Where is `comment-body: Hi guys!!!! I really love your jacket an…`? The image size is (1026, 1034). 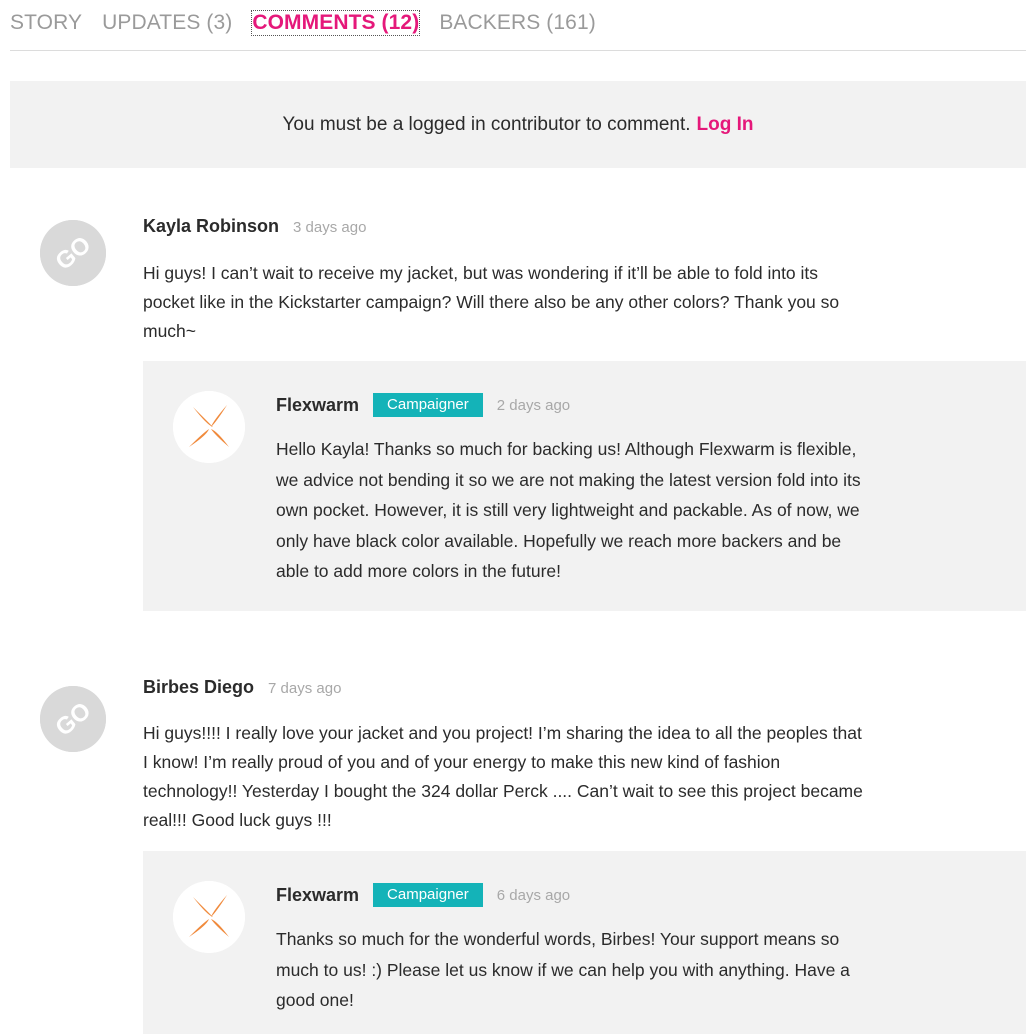 comment-body: Hi guys!!!! I really love your jacket an… is located at coordinates (584, 777).